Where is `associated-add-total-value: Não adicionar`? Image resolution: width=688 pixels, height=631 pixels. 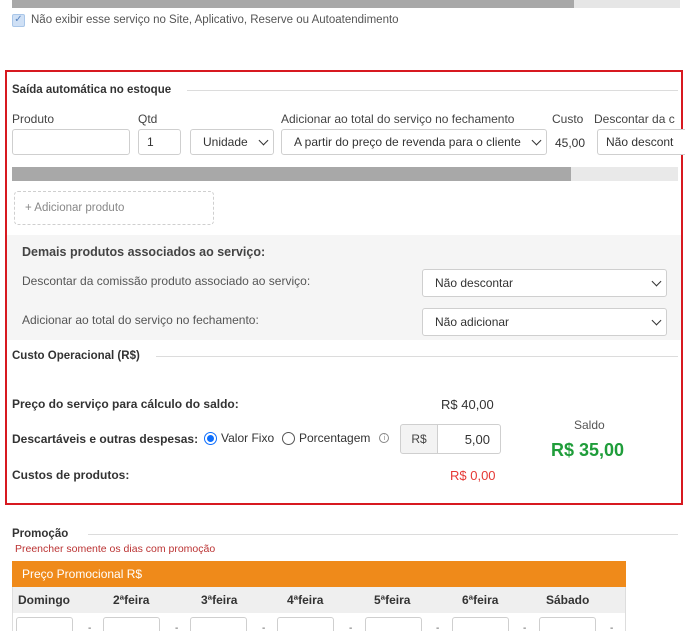 associated-add-total-value: Não adicionar is located at coordinates (472, 322).